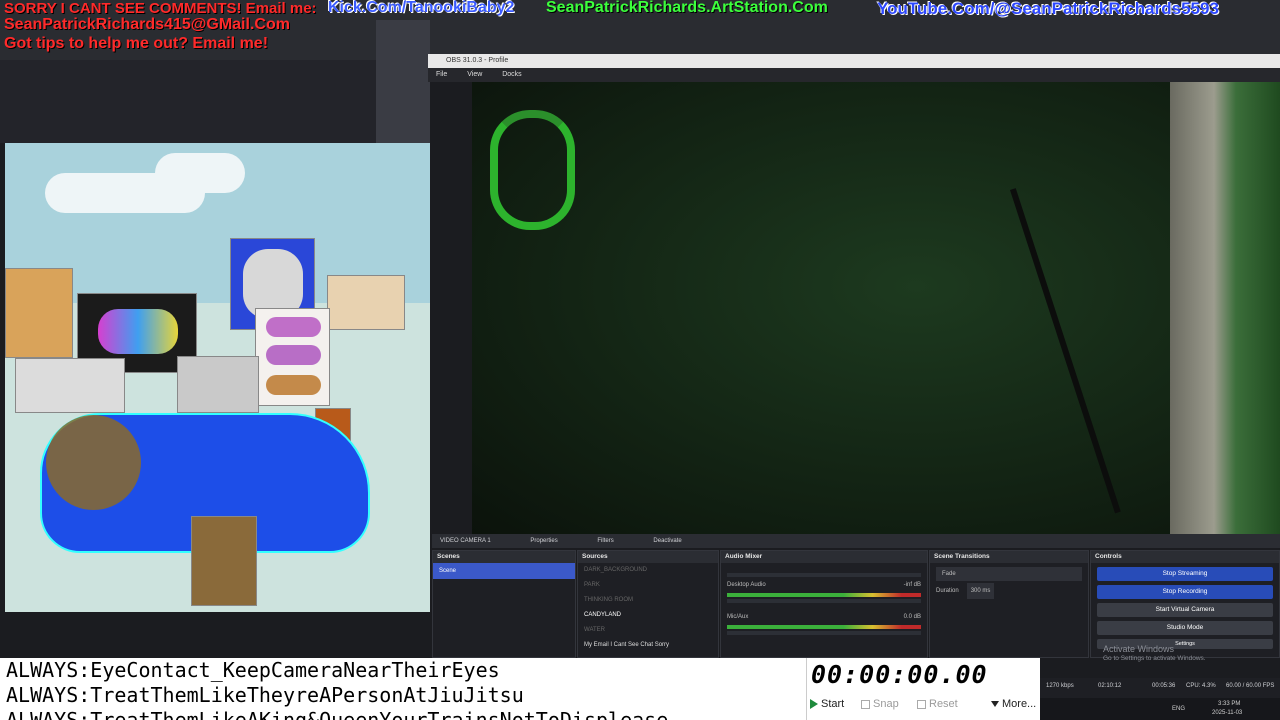  Describe the element at coordinates (1185, 557) in the screenshot. I see `controls-header: Controls` at that location.